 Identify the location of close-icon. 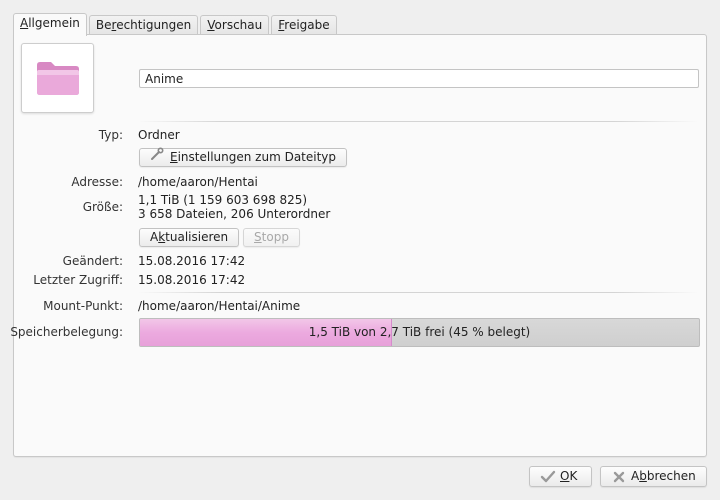
(619, 480).